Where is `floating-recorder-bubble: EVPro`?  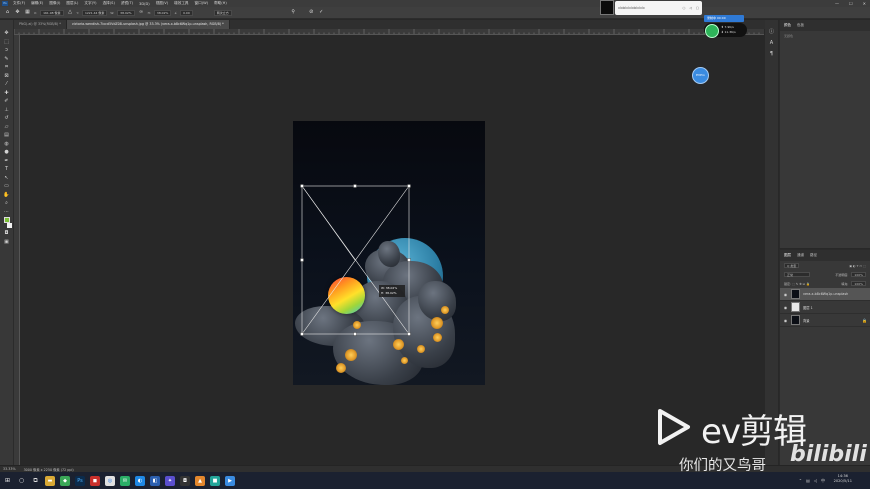 floating-recorder-bubble: EVPro is located at coordinates (700, 75).